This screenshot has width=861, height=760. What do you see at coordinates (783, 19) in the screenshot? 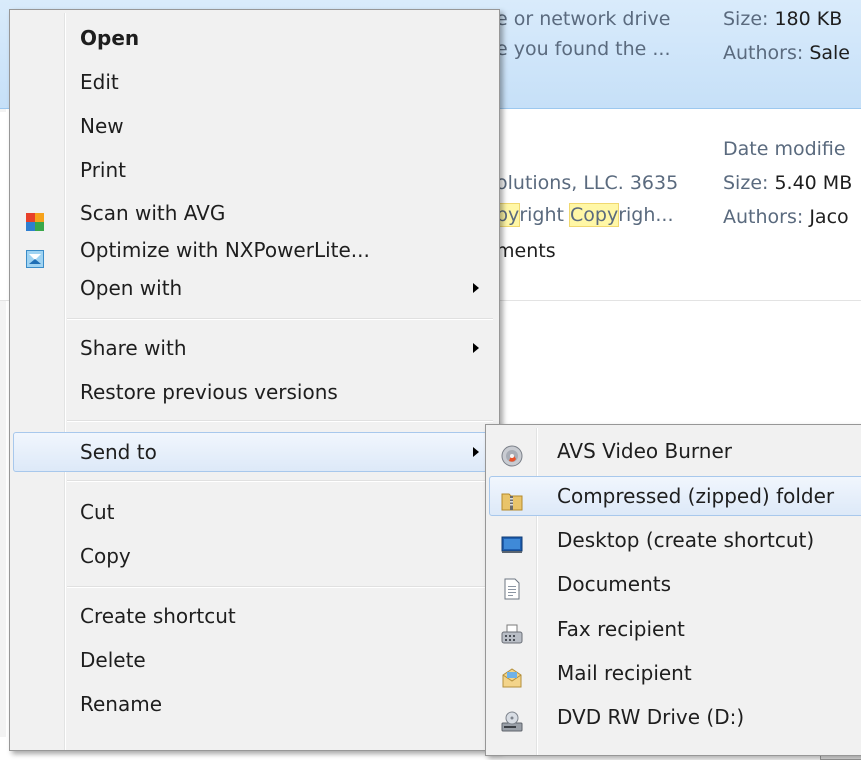
I see `result-size: Size: 180 KB` at bounding box center [783, 19].